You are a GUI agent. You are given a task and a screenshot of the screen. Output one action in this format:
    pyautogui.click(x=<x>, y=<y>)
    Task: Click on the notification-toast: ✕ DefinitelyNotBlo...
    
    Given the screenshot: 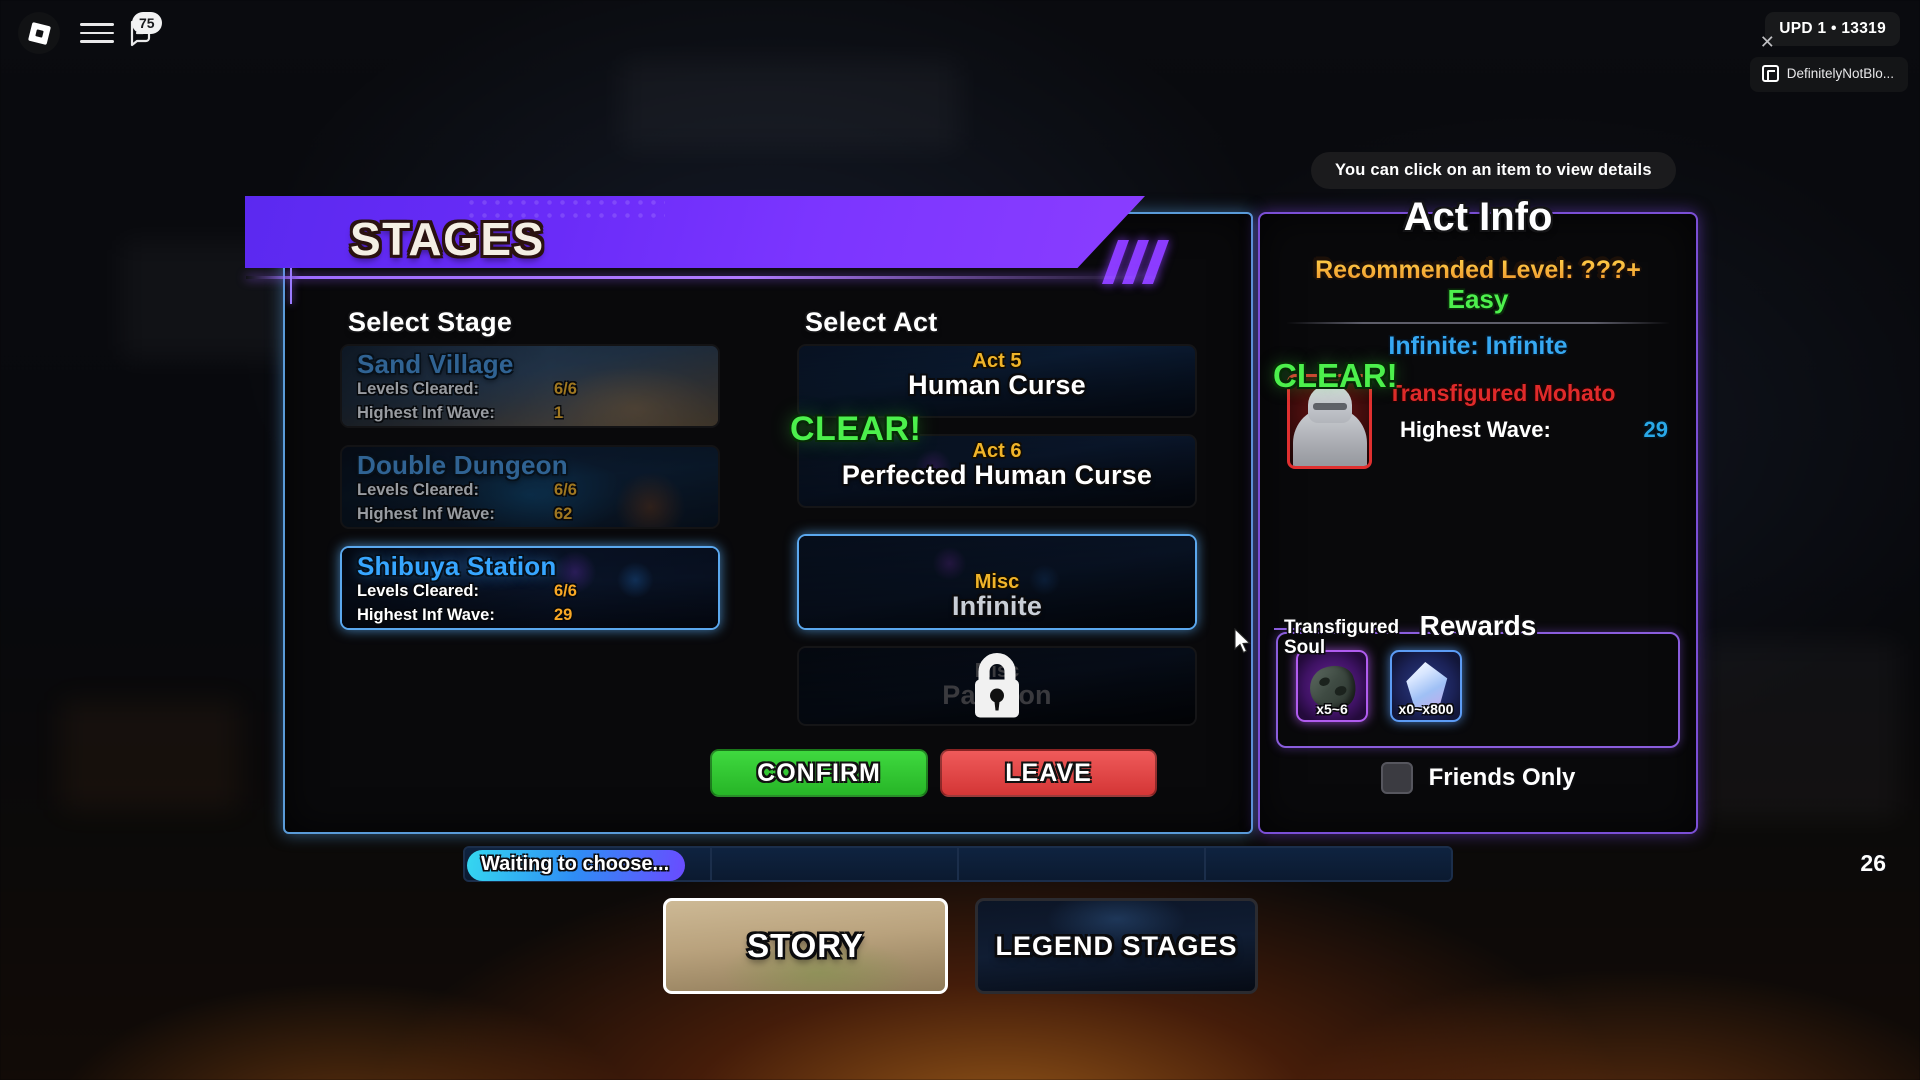 What is the action you would take?
    pyautogui.click(x=1828, y=62)
    